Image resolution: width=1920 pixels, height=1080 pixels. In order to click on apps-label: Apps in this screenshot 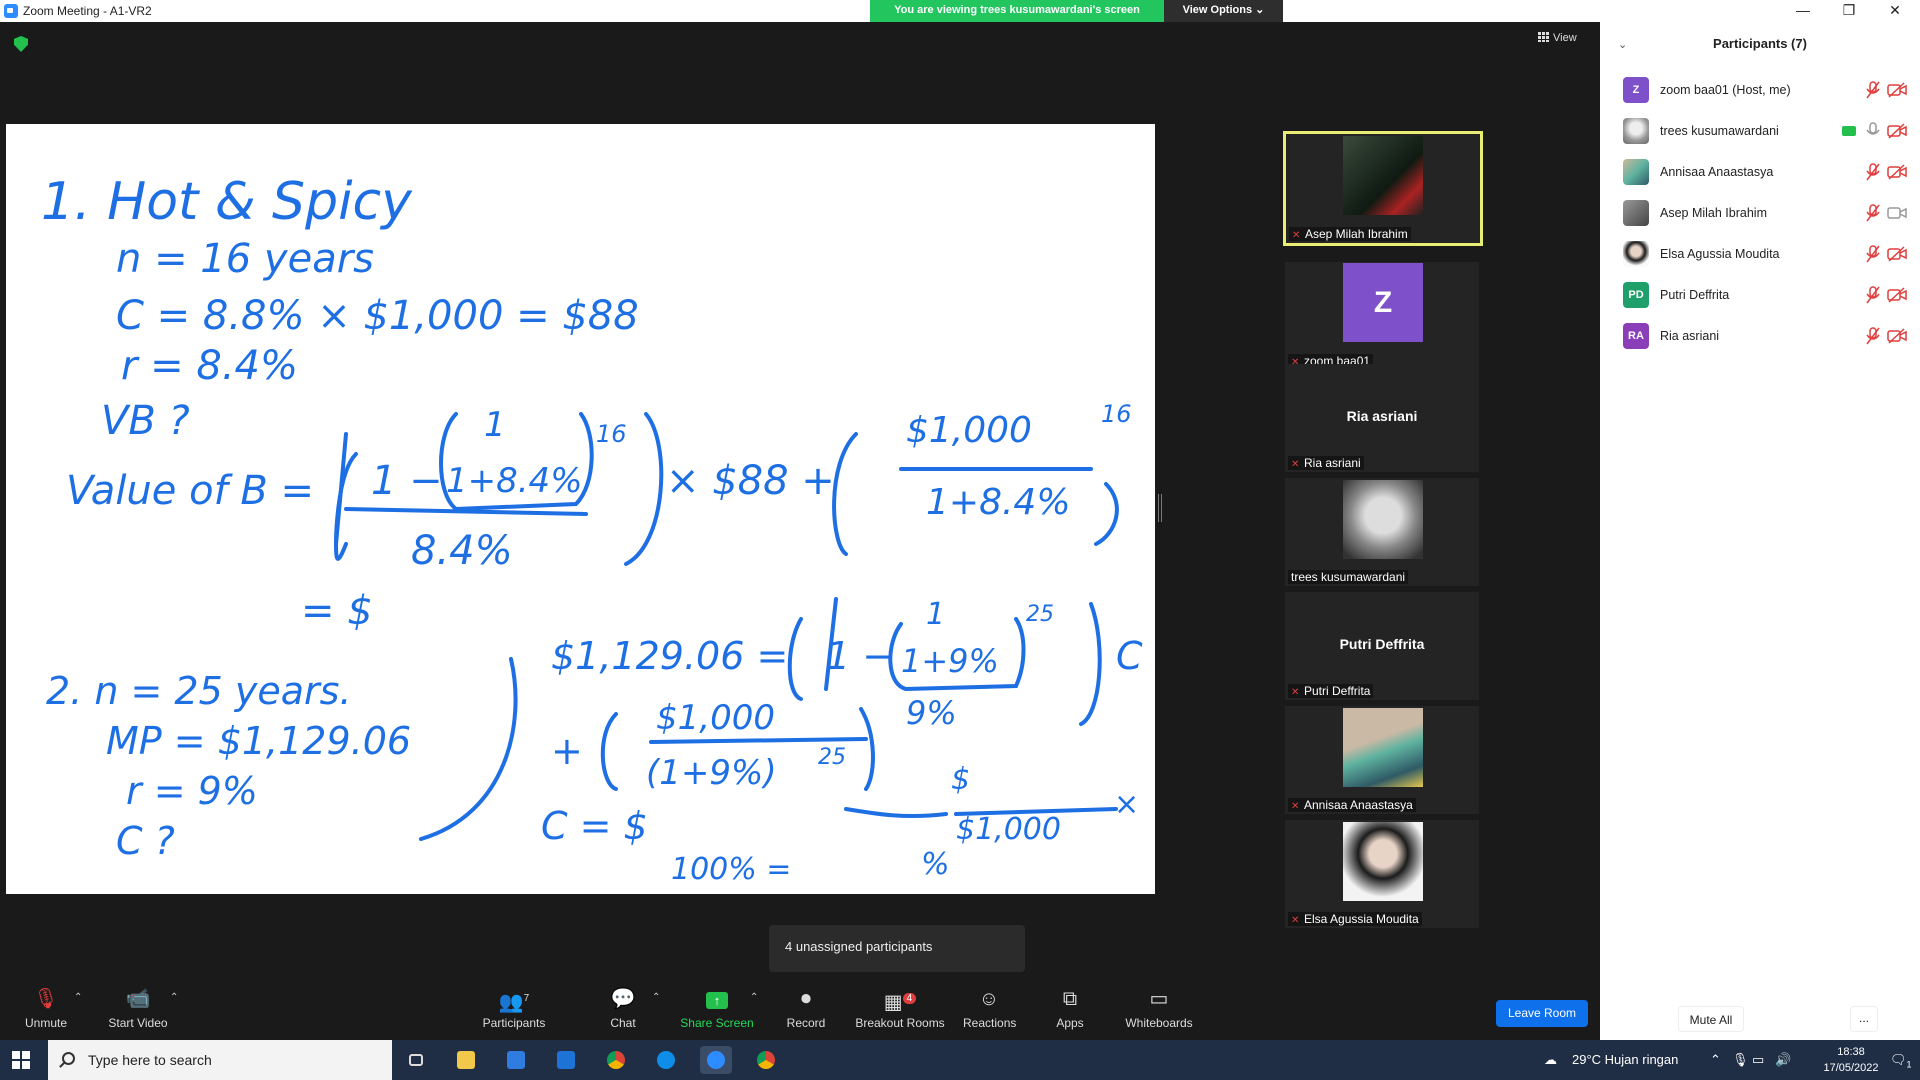, I will do `click(1070, 1023)`.